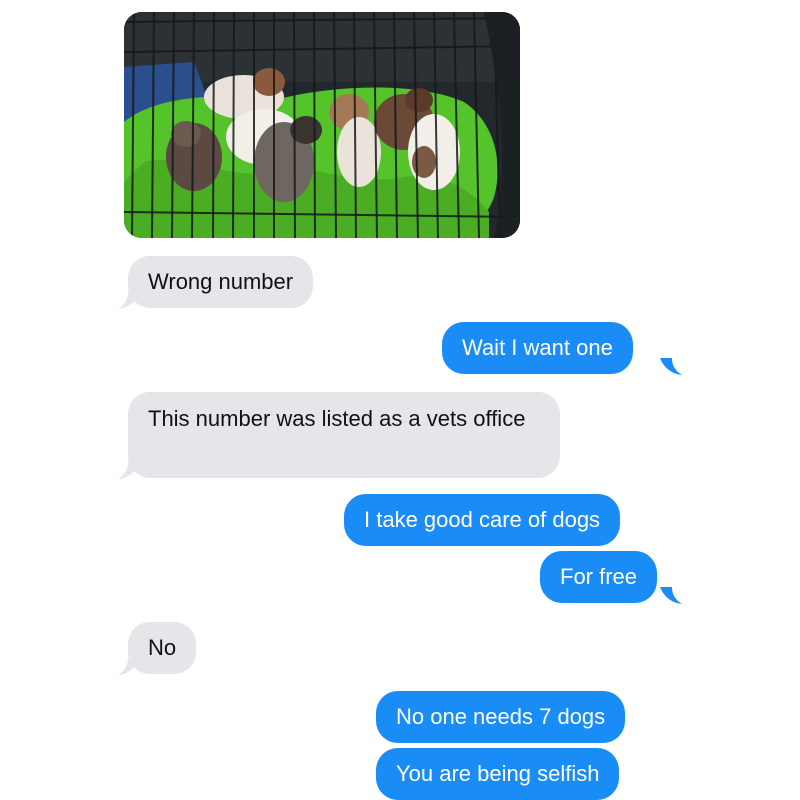 The height and width of the screenshot is (800, 800). I want to click on outgoing-message: Wait I want one, so click(537, 348).